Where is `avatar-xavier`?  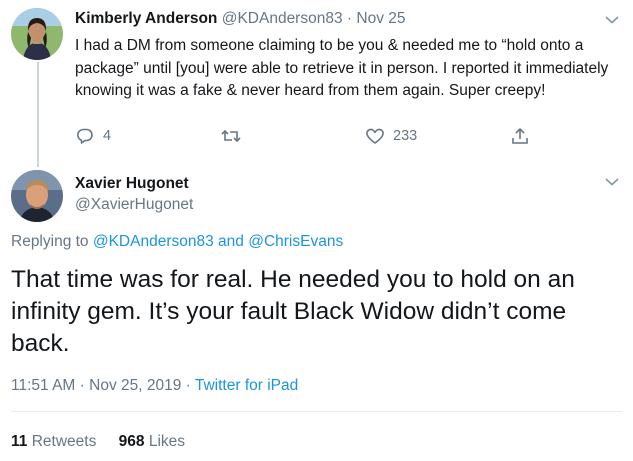
avatar-xavier is located at coordinates (37, 196).